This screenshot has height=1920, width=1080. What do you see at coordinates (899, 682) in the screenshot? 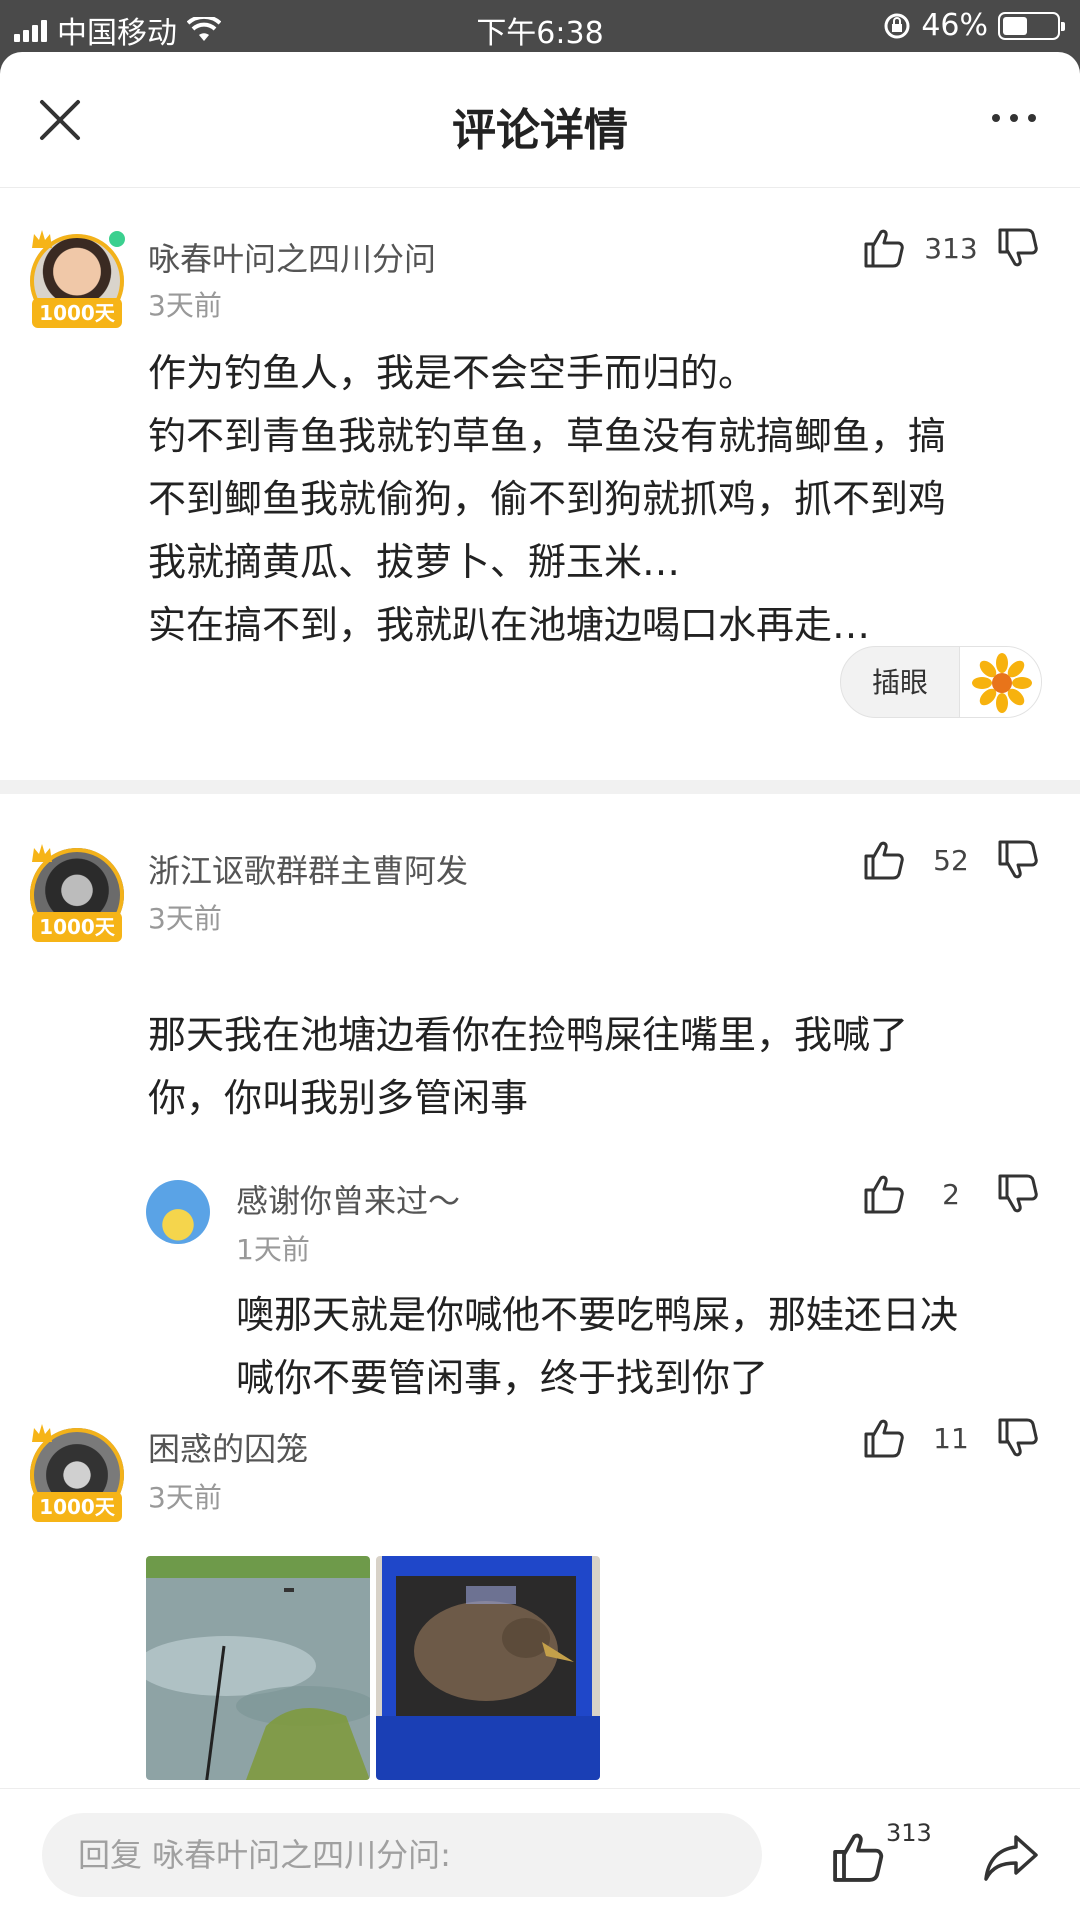
I see `sticker-label: 插眼` at bounding box center [899, 682].